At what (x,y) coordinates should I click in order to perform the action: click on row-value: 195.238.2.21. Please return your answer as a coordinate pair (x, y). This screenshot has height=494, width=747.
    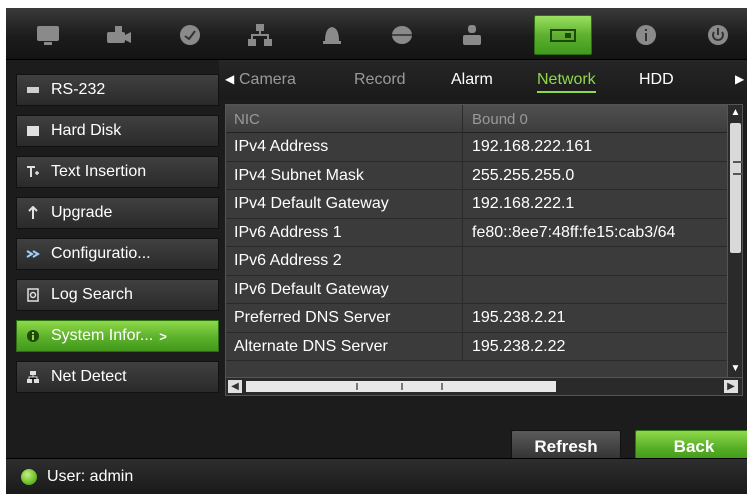
    Looking at the image, I should click on (519, 317).